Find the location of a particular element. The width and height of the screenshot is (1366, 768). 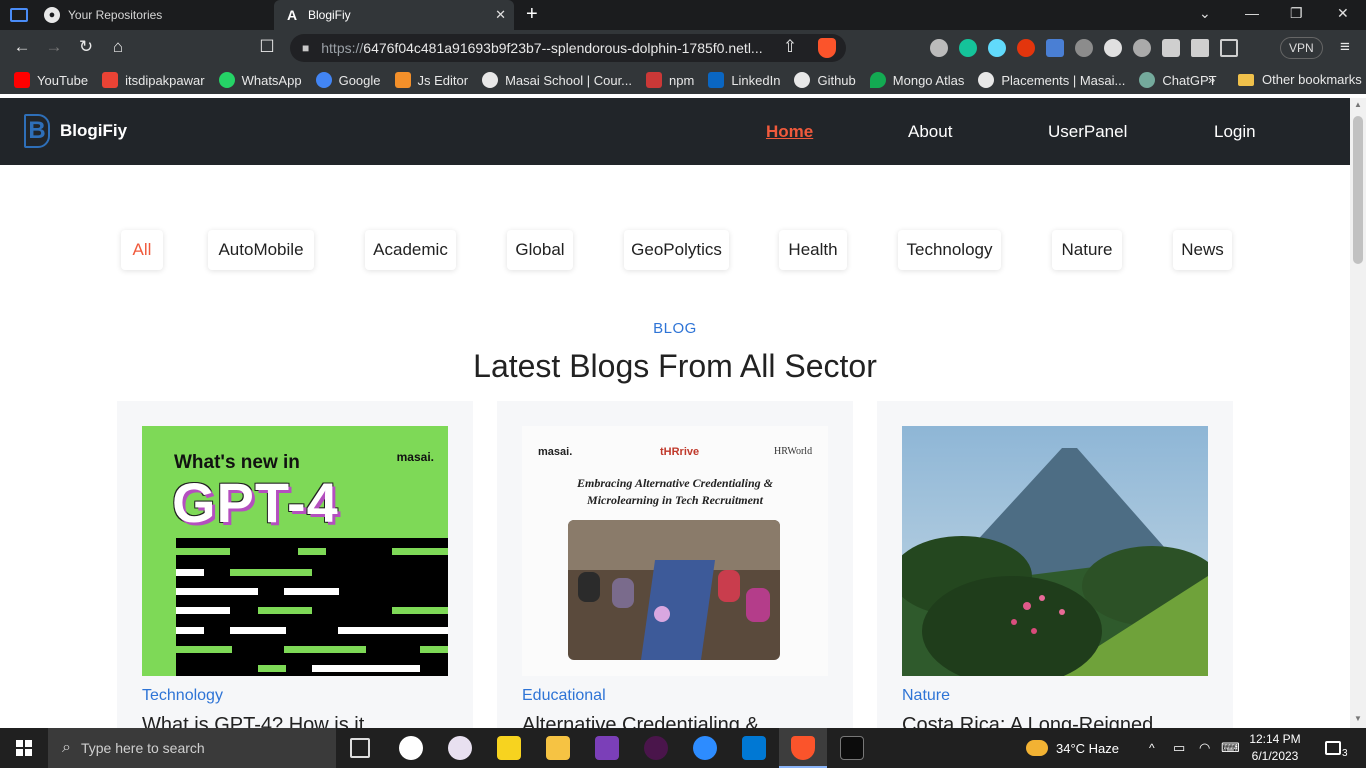

reload-icon: ↻ is located at coordinates (86, 47).